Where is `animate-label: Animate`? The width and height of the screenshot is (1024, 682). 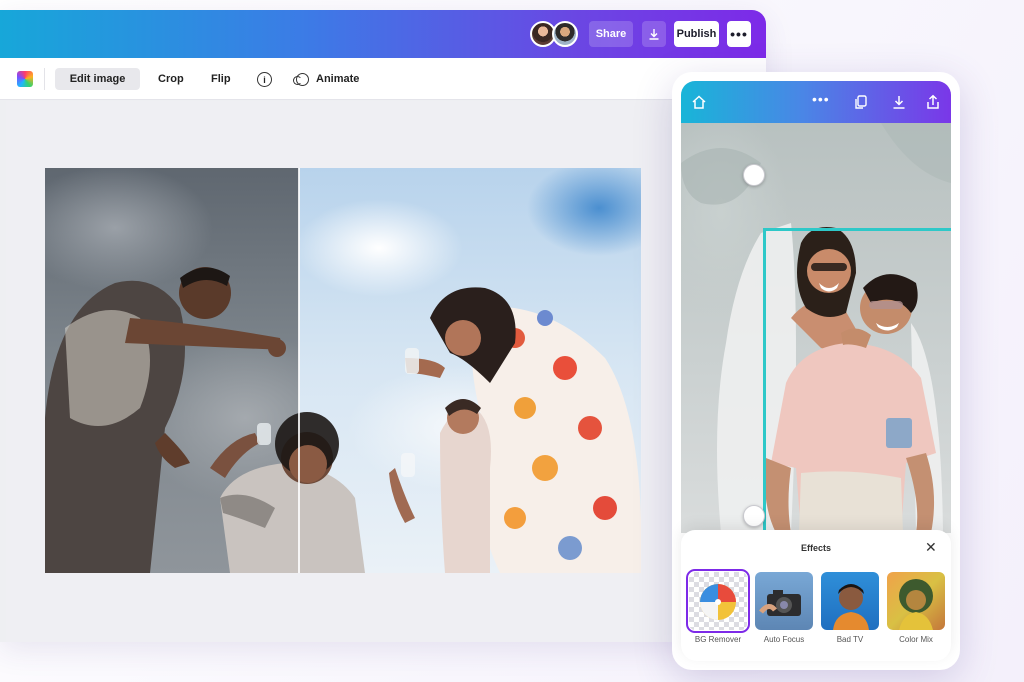 animate-label: Animate is located at coordinates (338, 79).